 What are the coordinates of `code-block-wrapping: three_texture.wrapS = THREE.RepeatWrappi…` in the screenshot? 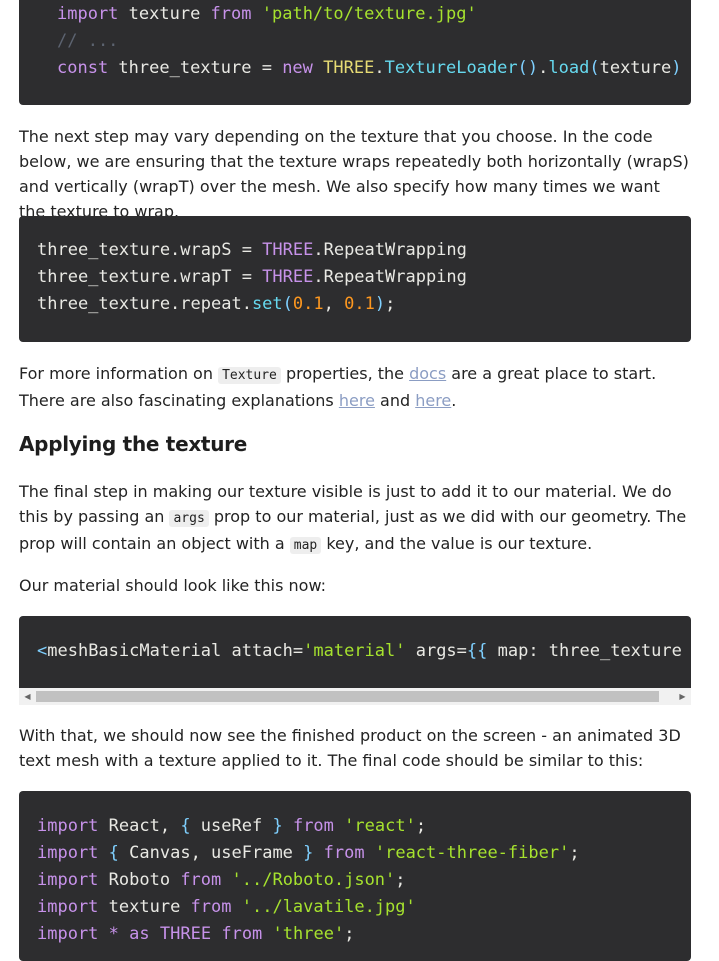 It's located at (355, 279).